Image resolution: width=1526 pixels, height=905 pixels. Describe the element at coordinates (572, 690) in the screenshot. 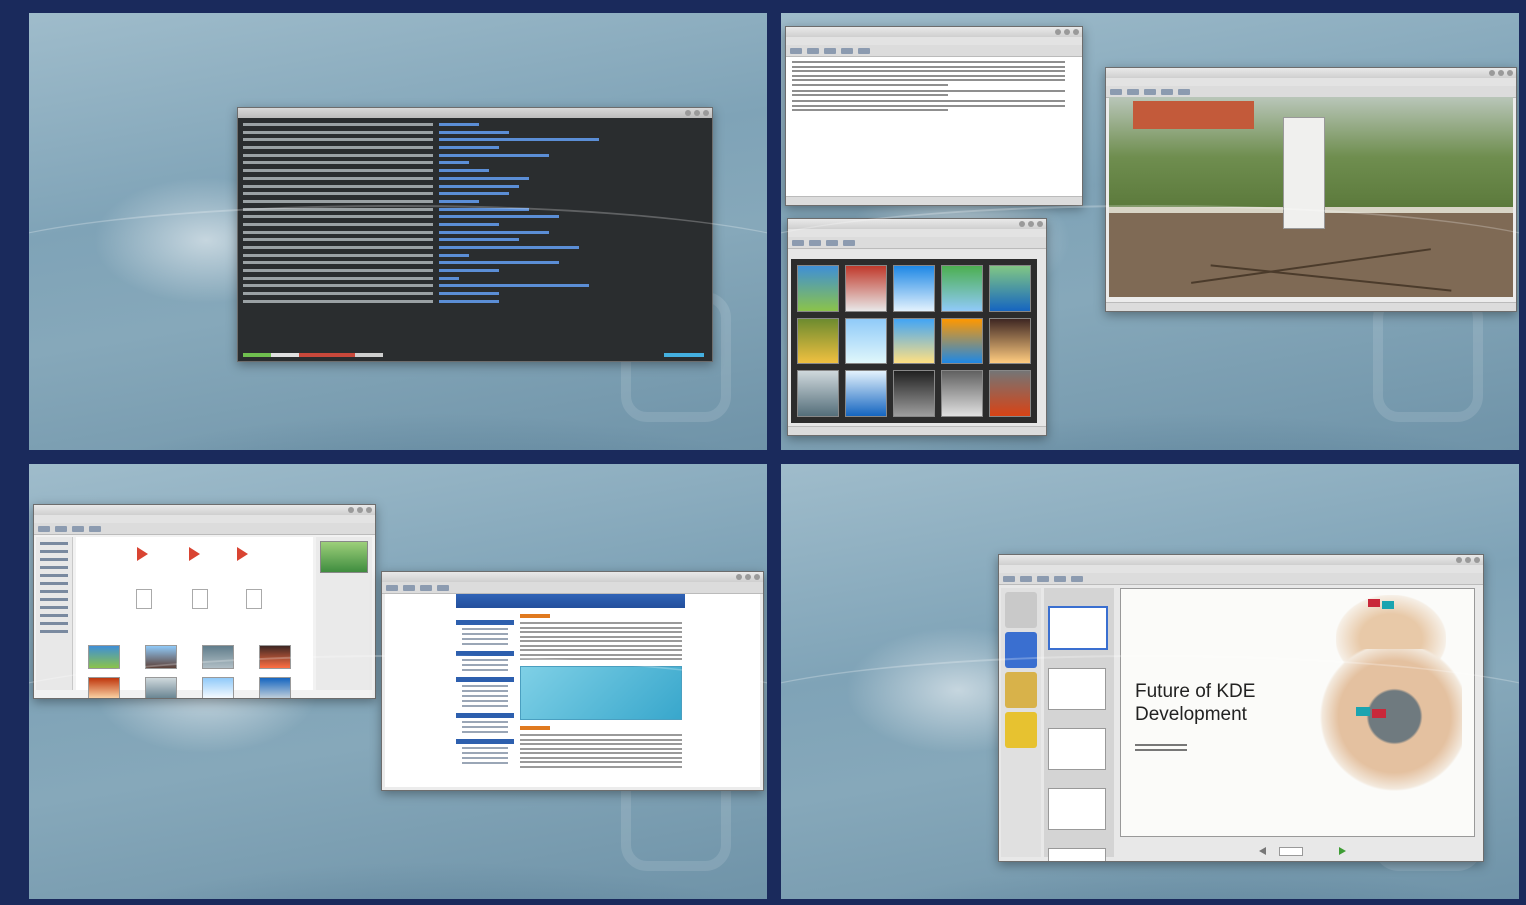

I see `web-page` at that location.